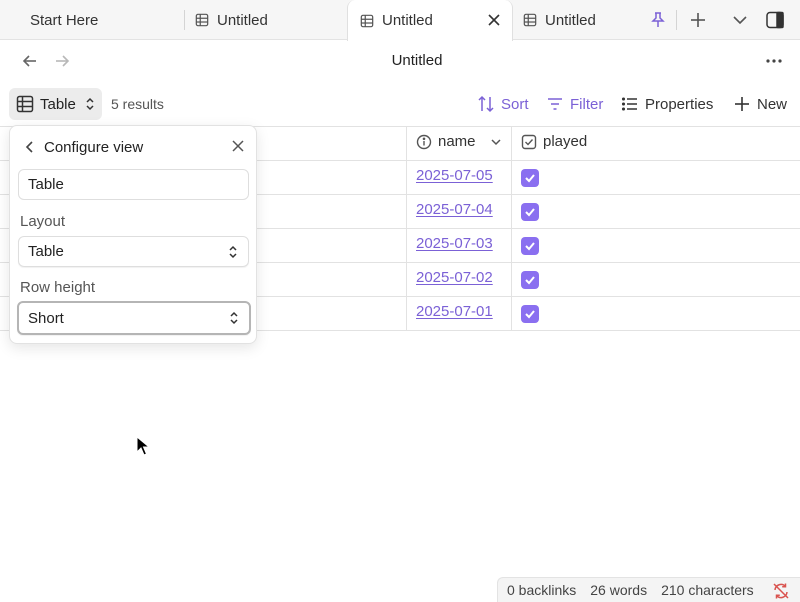 This screenshot has height=602, width=800. I want to click on character-count: 210 characters, so click(707, 590).